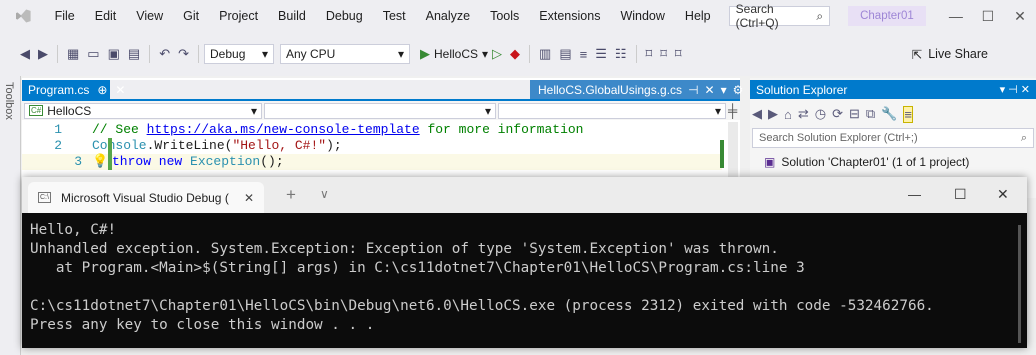 The height and width of the screenshot is (355, 1036). I want to click on code-keyword: throw new, so click(151, 161).